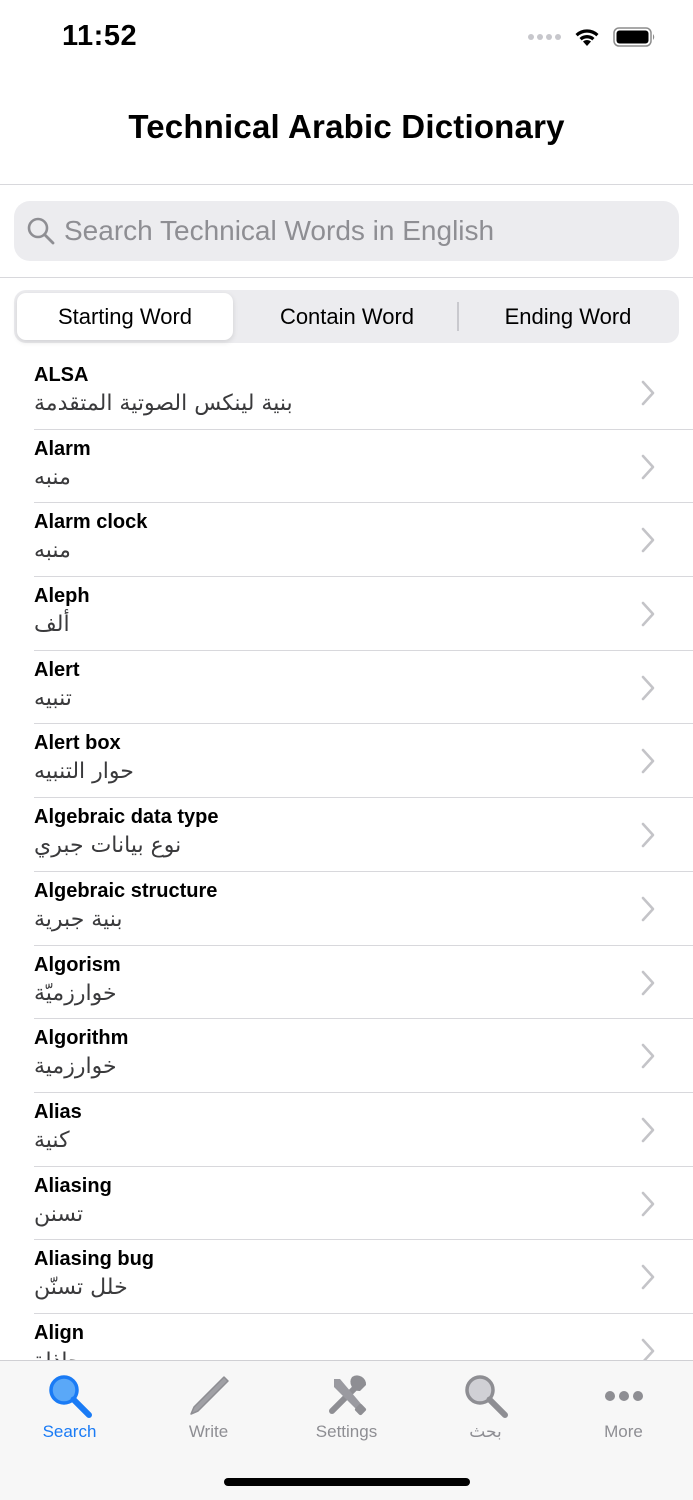  I want to click on word-arabic: محاذاة, so click(64, 1354).